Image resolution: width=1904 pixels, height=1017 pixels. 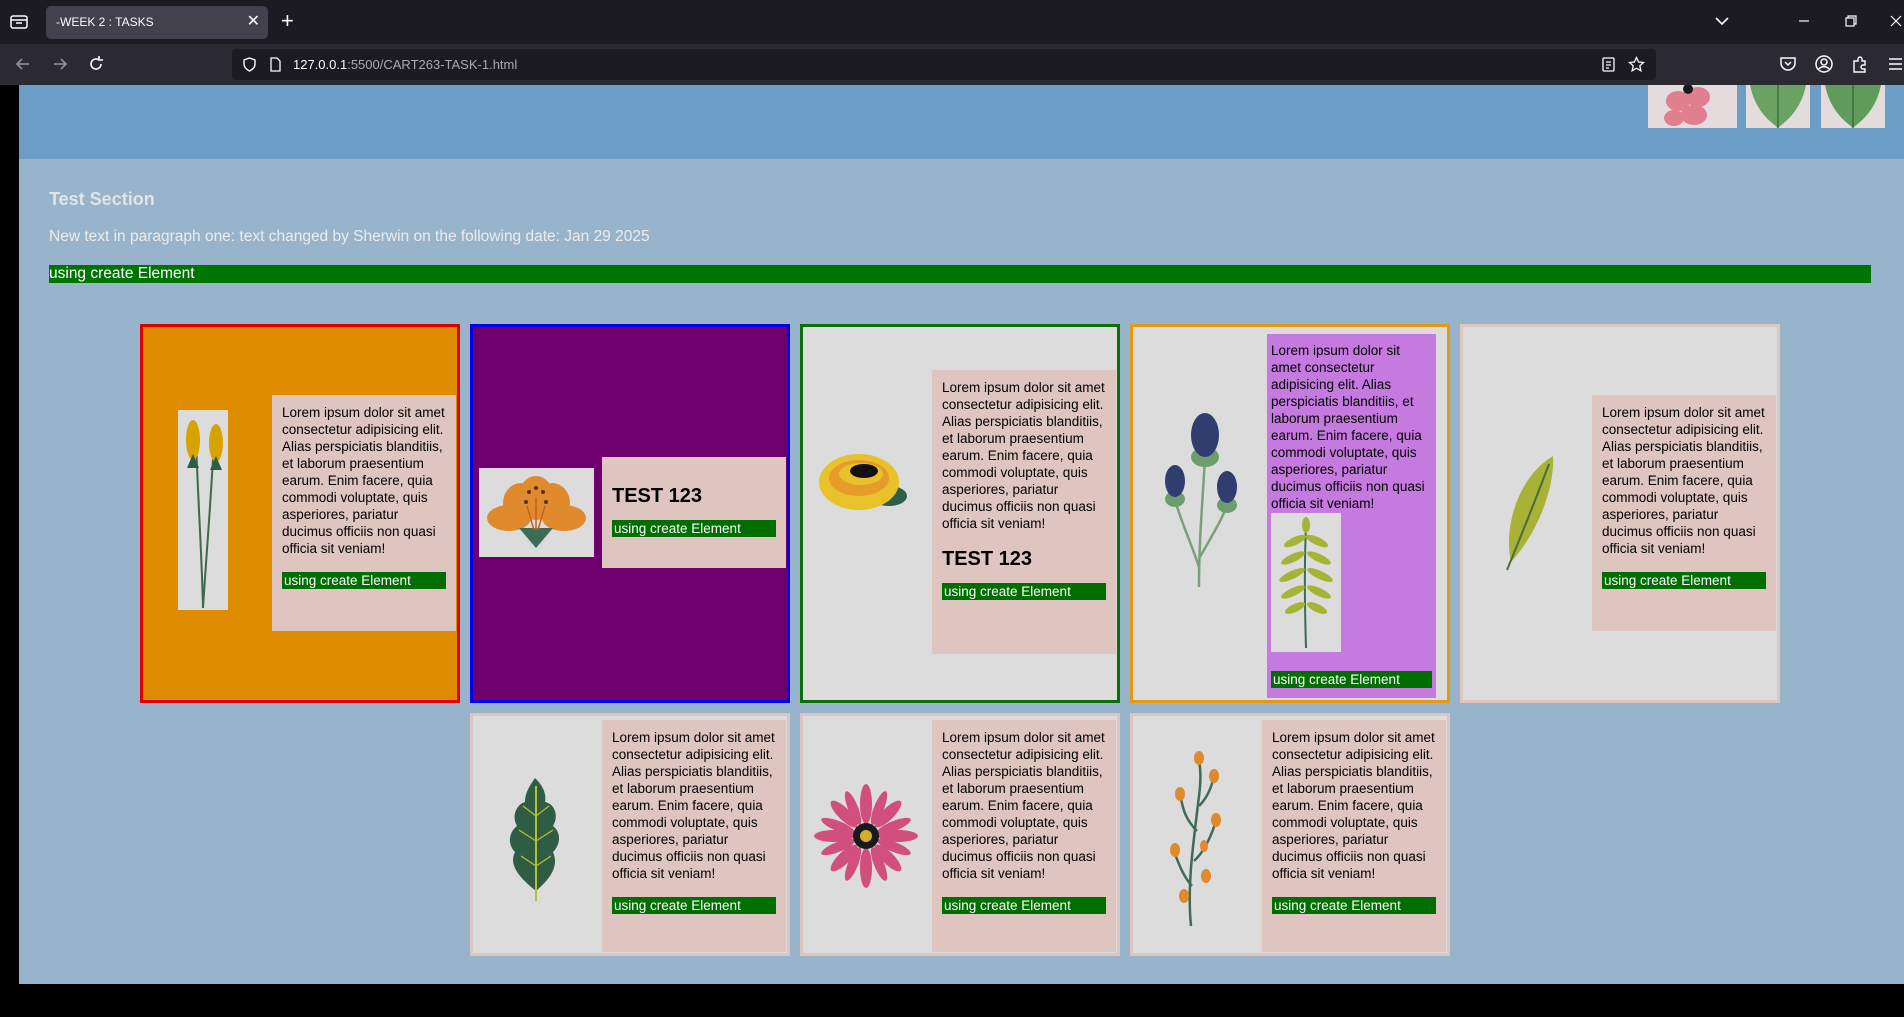 I want to click on forward-icon, so click(x=60, y=64).